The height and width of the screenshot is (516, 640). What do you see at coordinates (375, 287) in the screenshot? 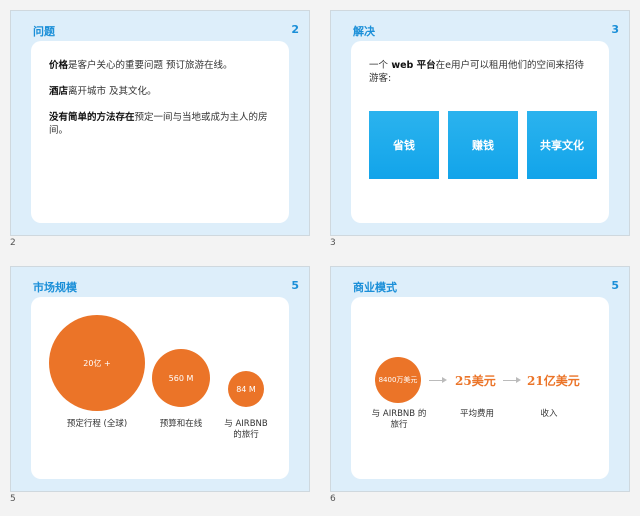
I see `slide-title: 商业模式` at bounding box center [375, 287].